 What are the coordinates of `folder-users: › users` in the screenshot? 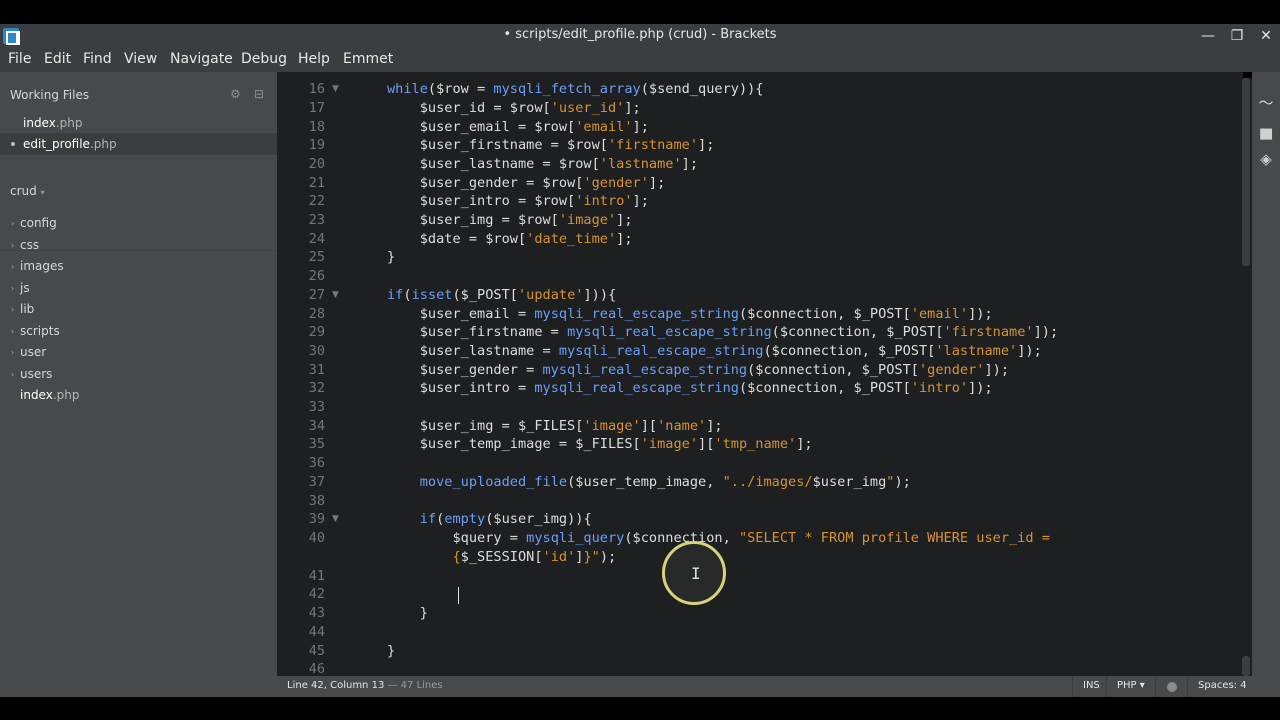 It's located at (31, 374).